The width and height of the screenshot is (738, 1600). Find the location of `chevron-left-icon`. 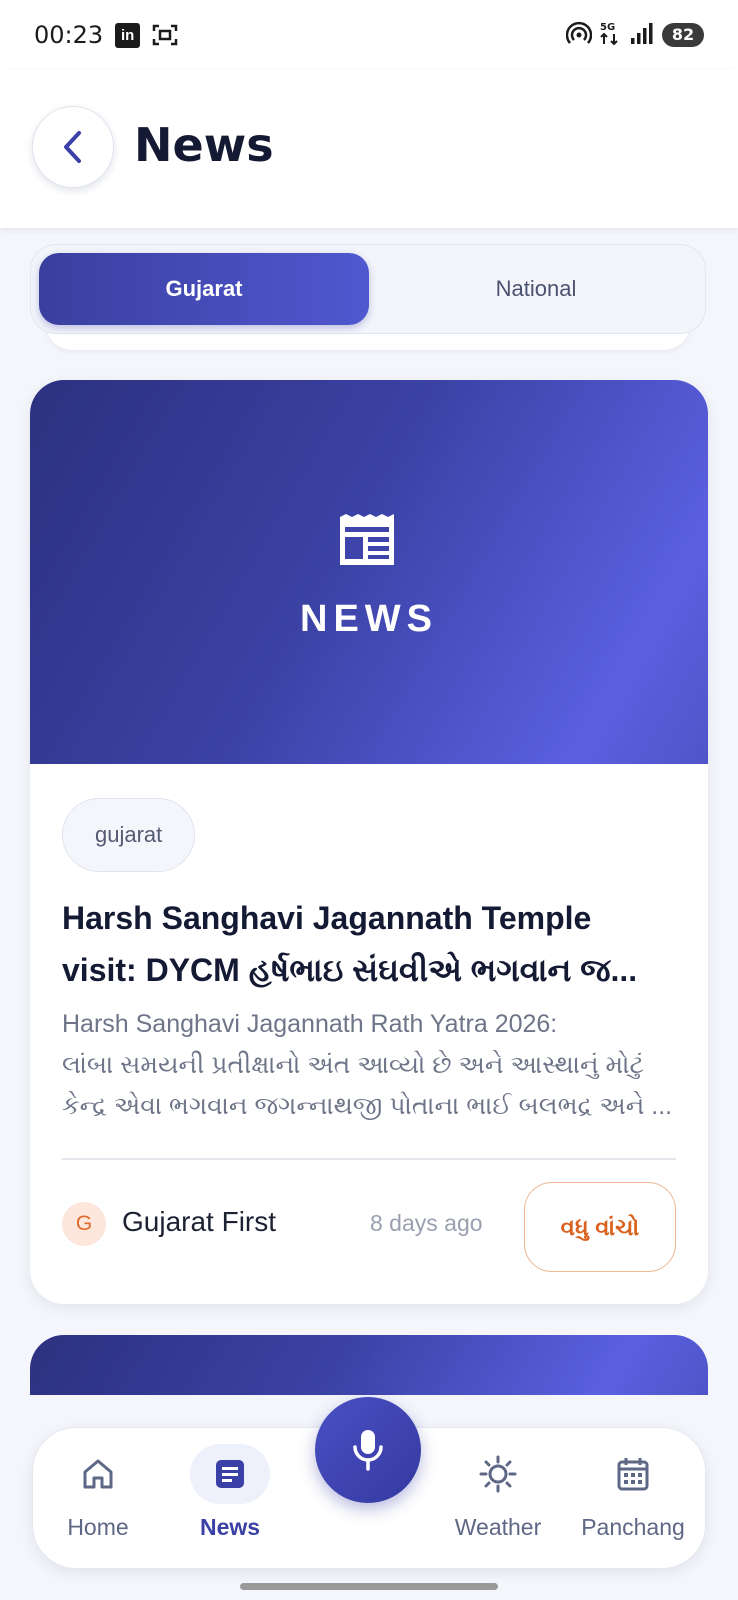

chevron-left-icon is located at coordinates (72, 147).